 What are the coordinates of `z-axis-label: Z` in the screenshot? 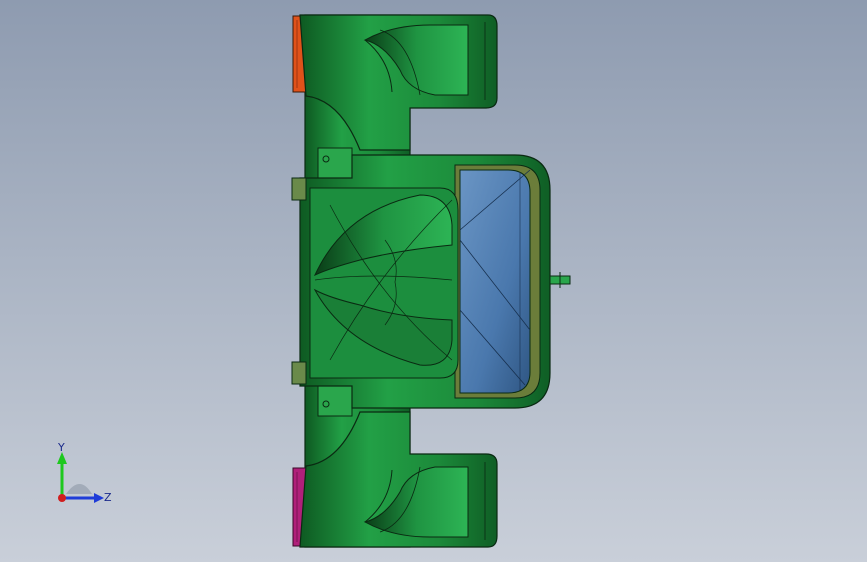 It's located at (108, 497).